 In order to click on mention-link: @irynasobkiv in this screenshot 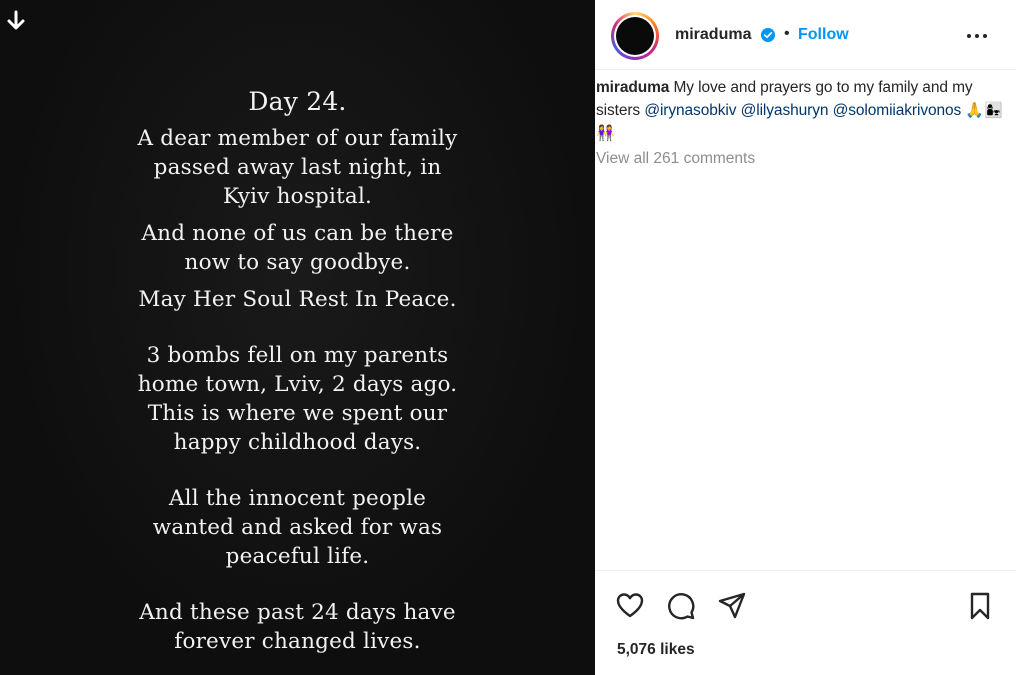, I will do `click(690, 110)`.